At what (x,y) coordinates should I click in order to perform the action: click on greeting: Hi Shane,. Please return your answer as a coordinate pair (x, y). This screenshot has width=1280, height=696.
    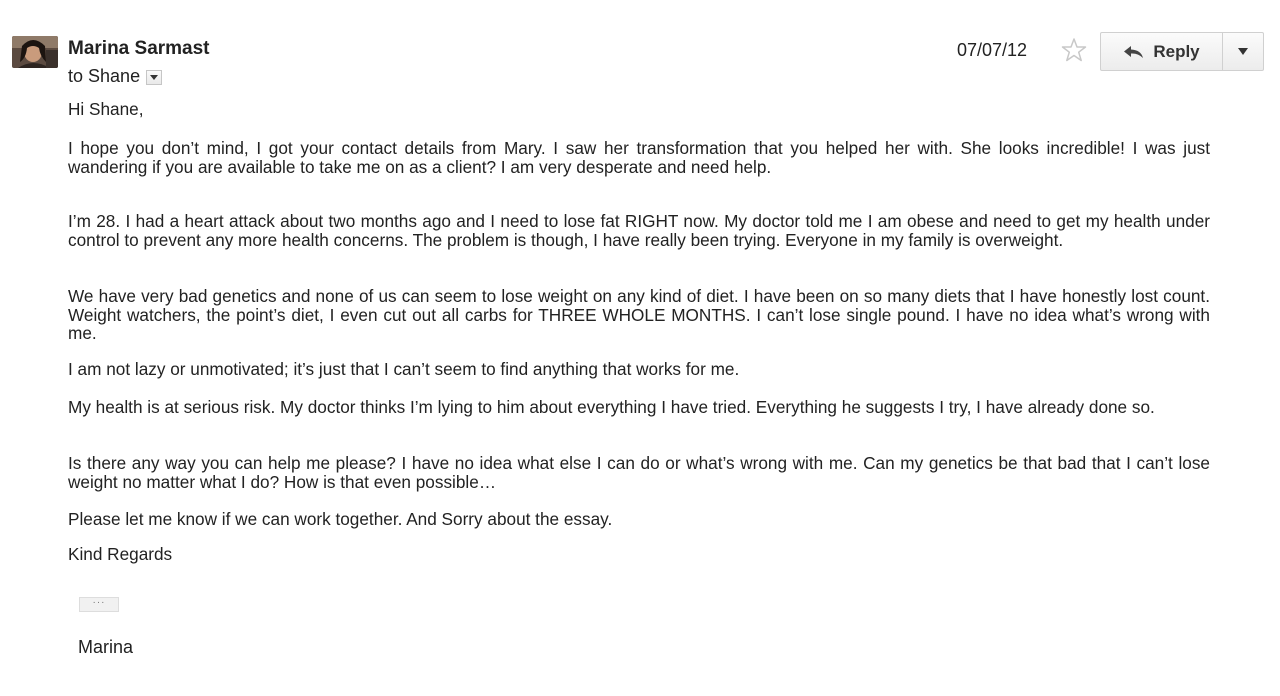
    Looking at the image, I should click on (106, 109).